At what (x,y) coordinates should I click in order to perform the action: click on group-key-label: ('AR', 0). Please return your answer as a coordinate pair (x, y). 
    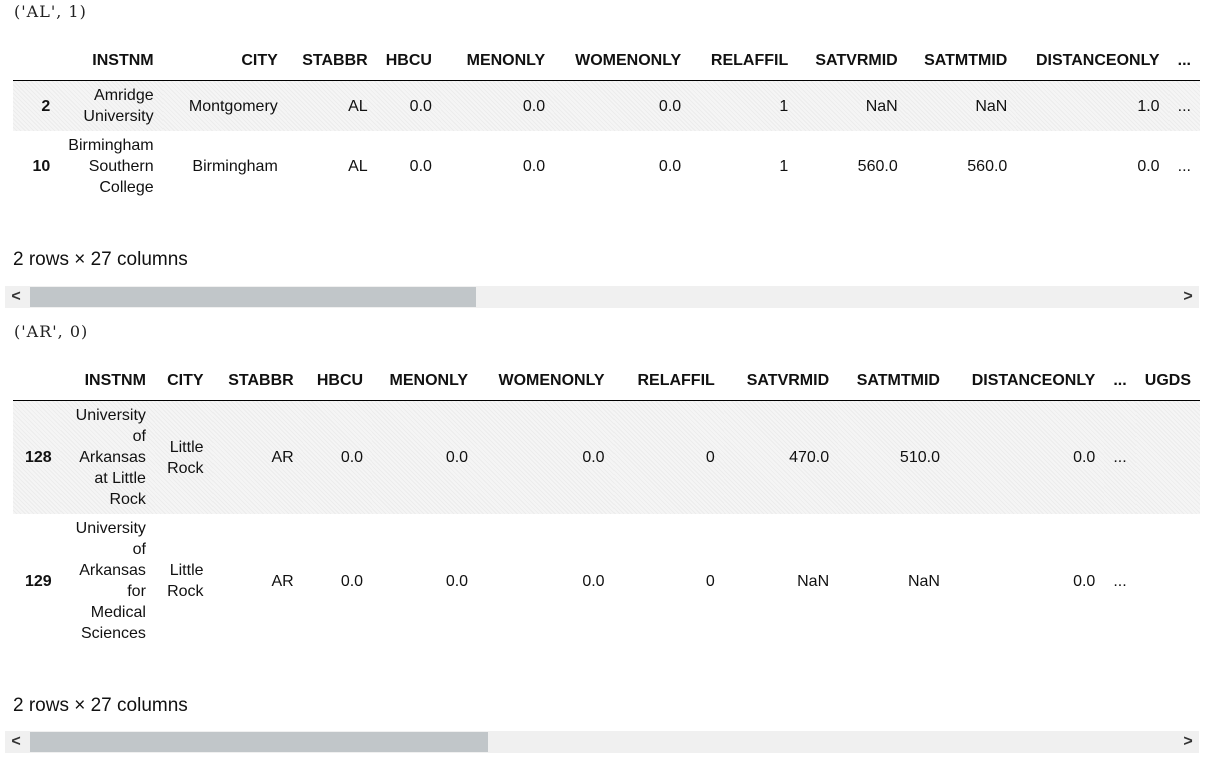
    Looking at the image, I should click on (51, 331).